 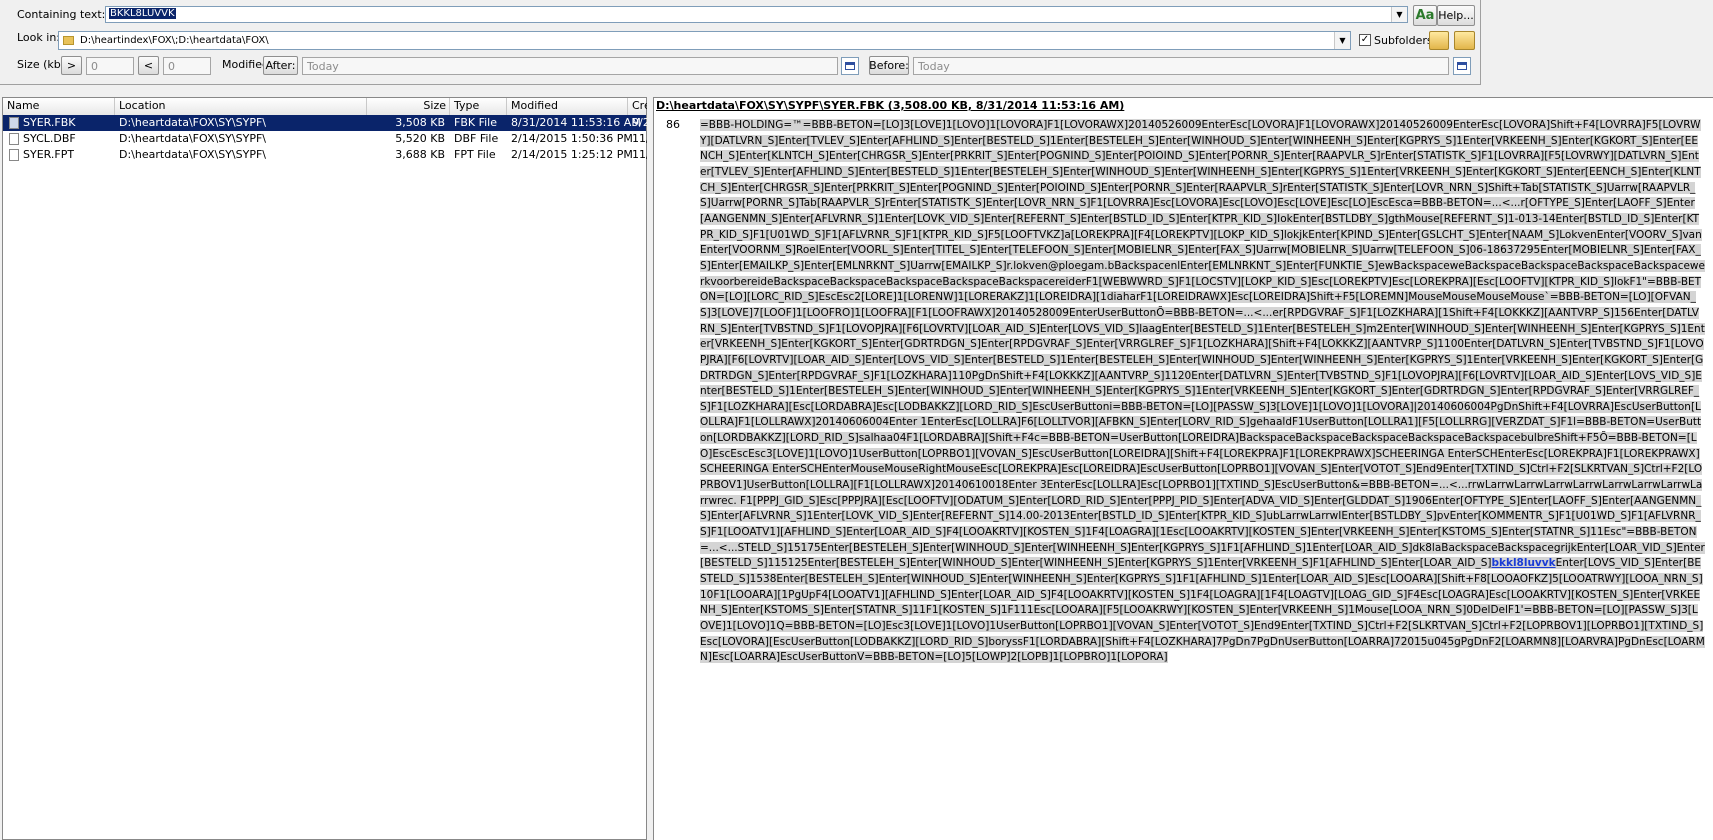 I want to click on column-header-size: Size, so click(x=408, y=106).